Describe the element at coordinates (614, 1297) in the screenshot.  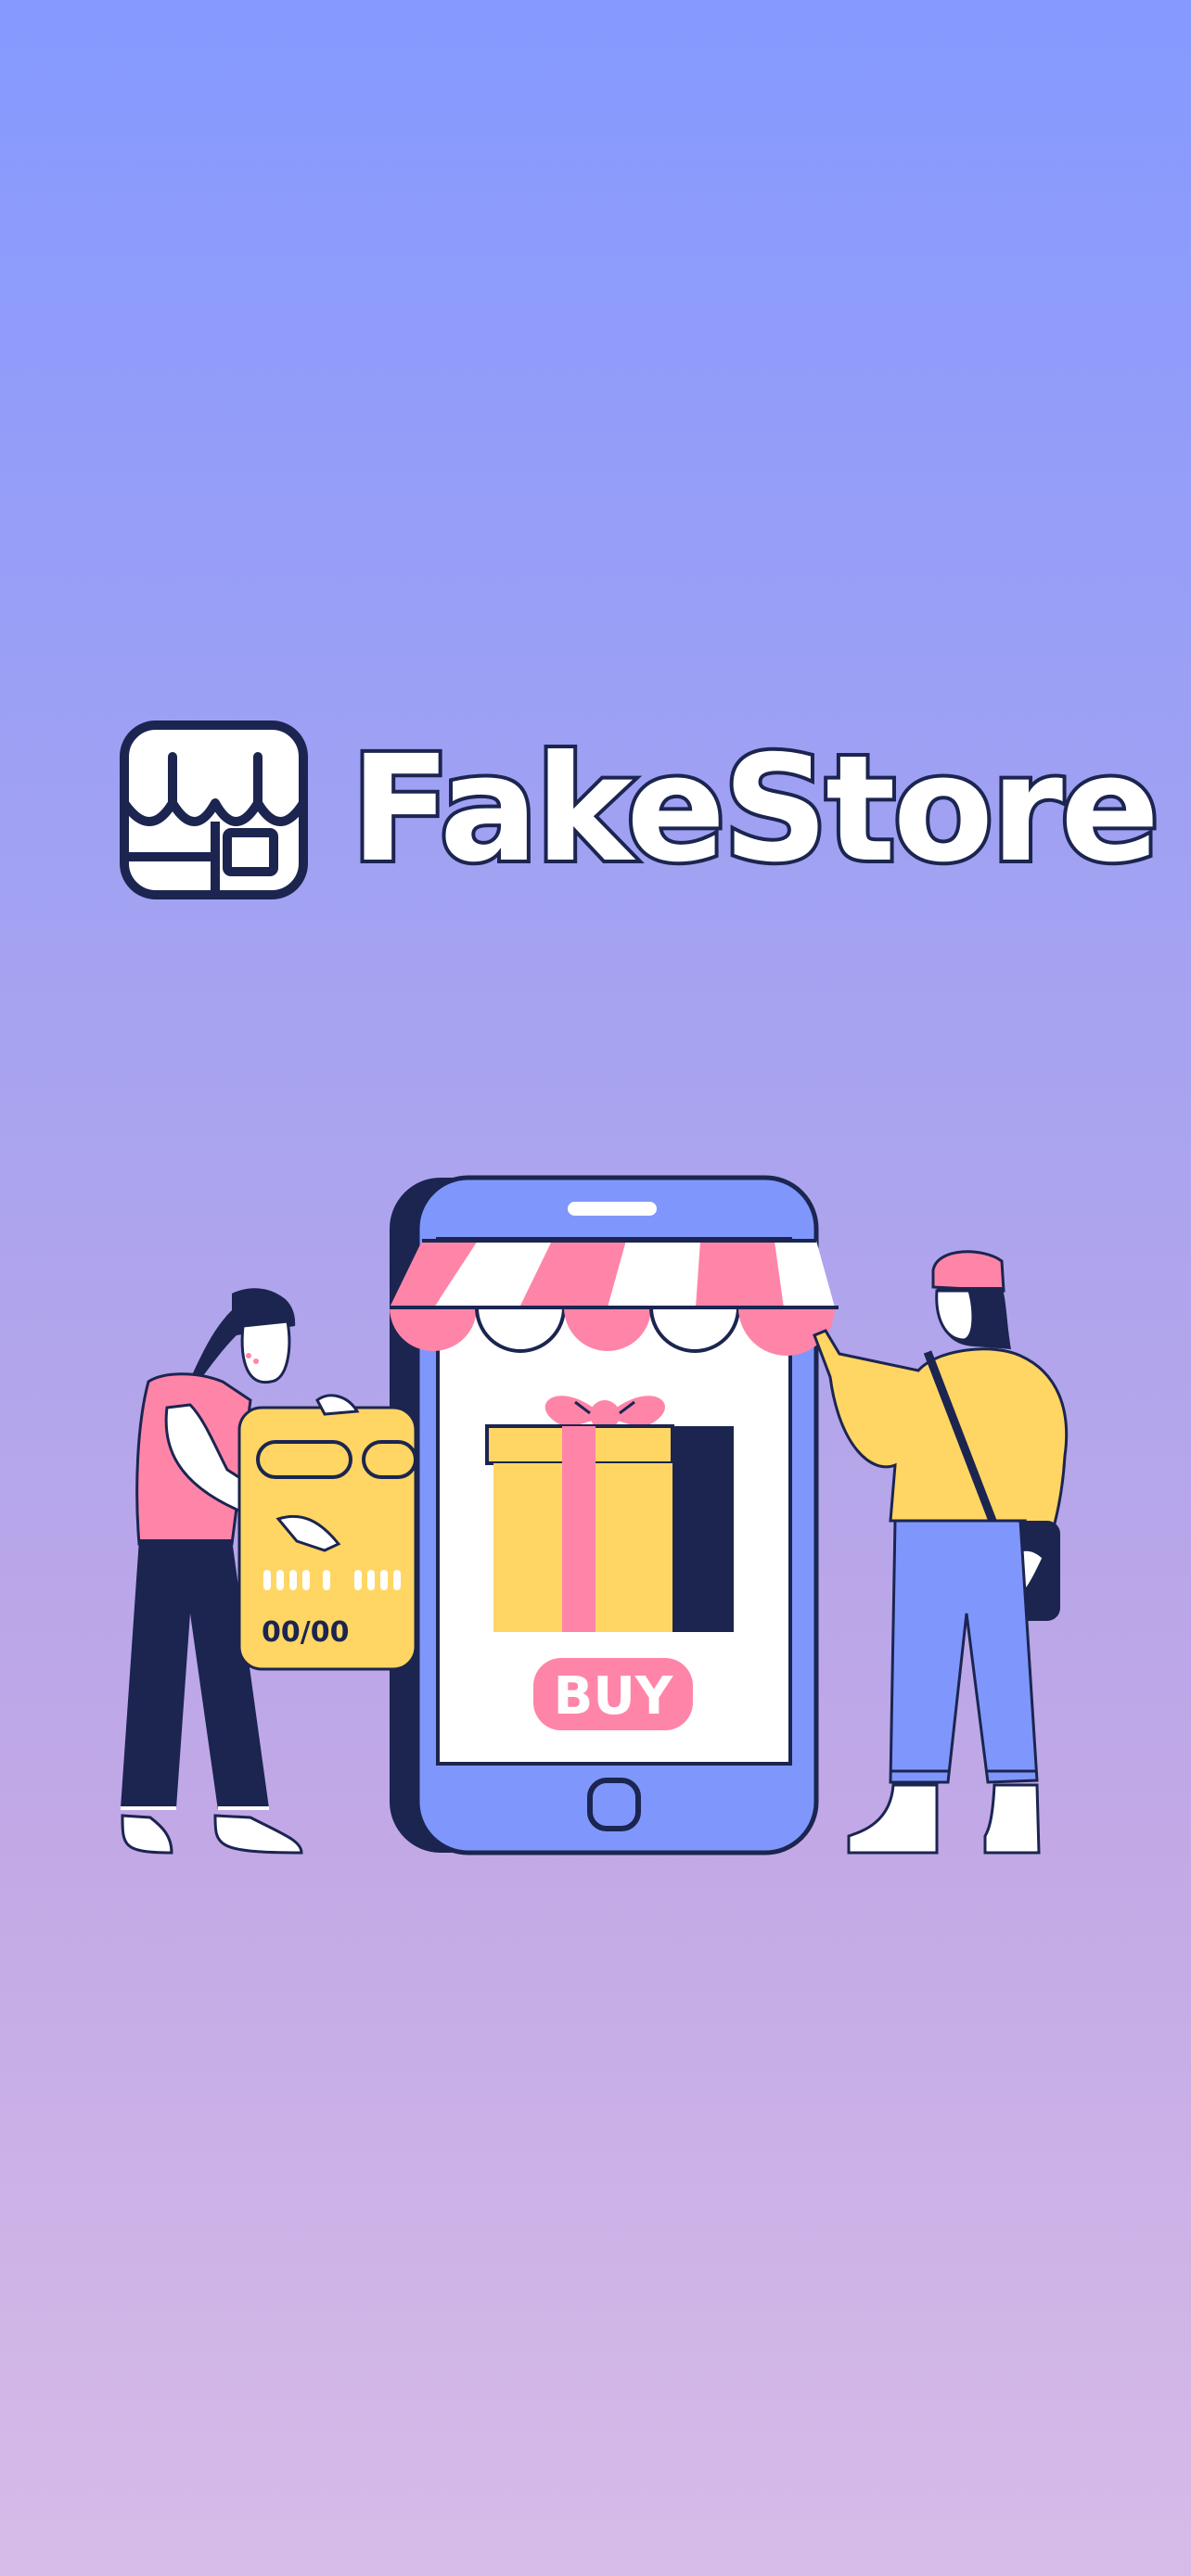
I see `storefront-awning-icon` at that location.